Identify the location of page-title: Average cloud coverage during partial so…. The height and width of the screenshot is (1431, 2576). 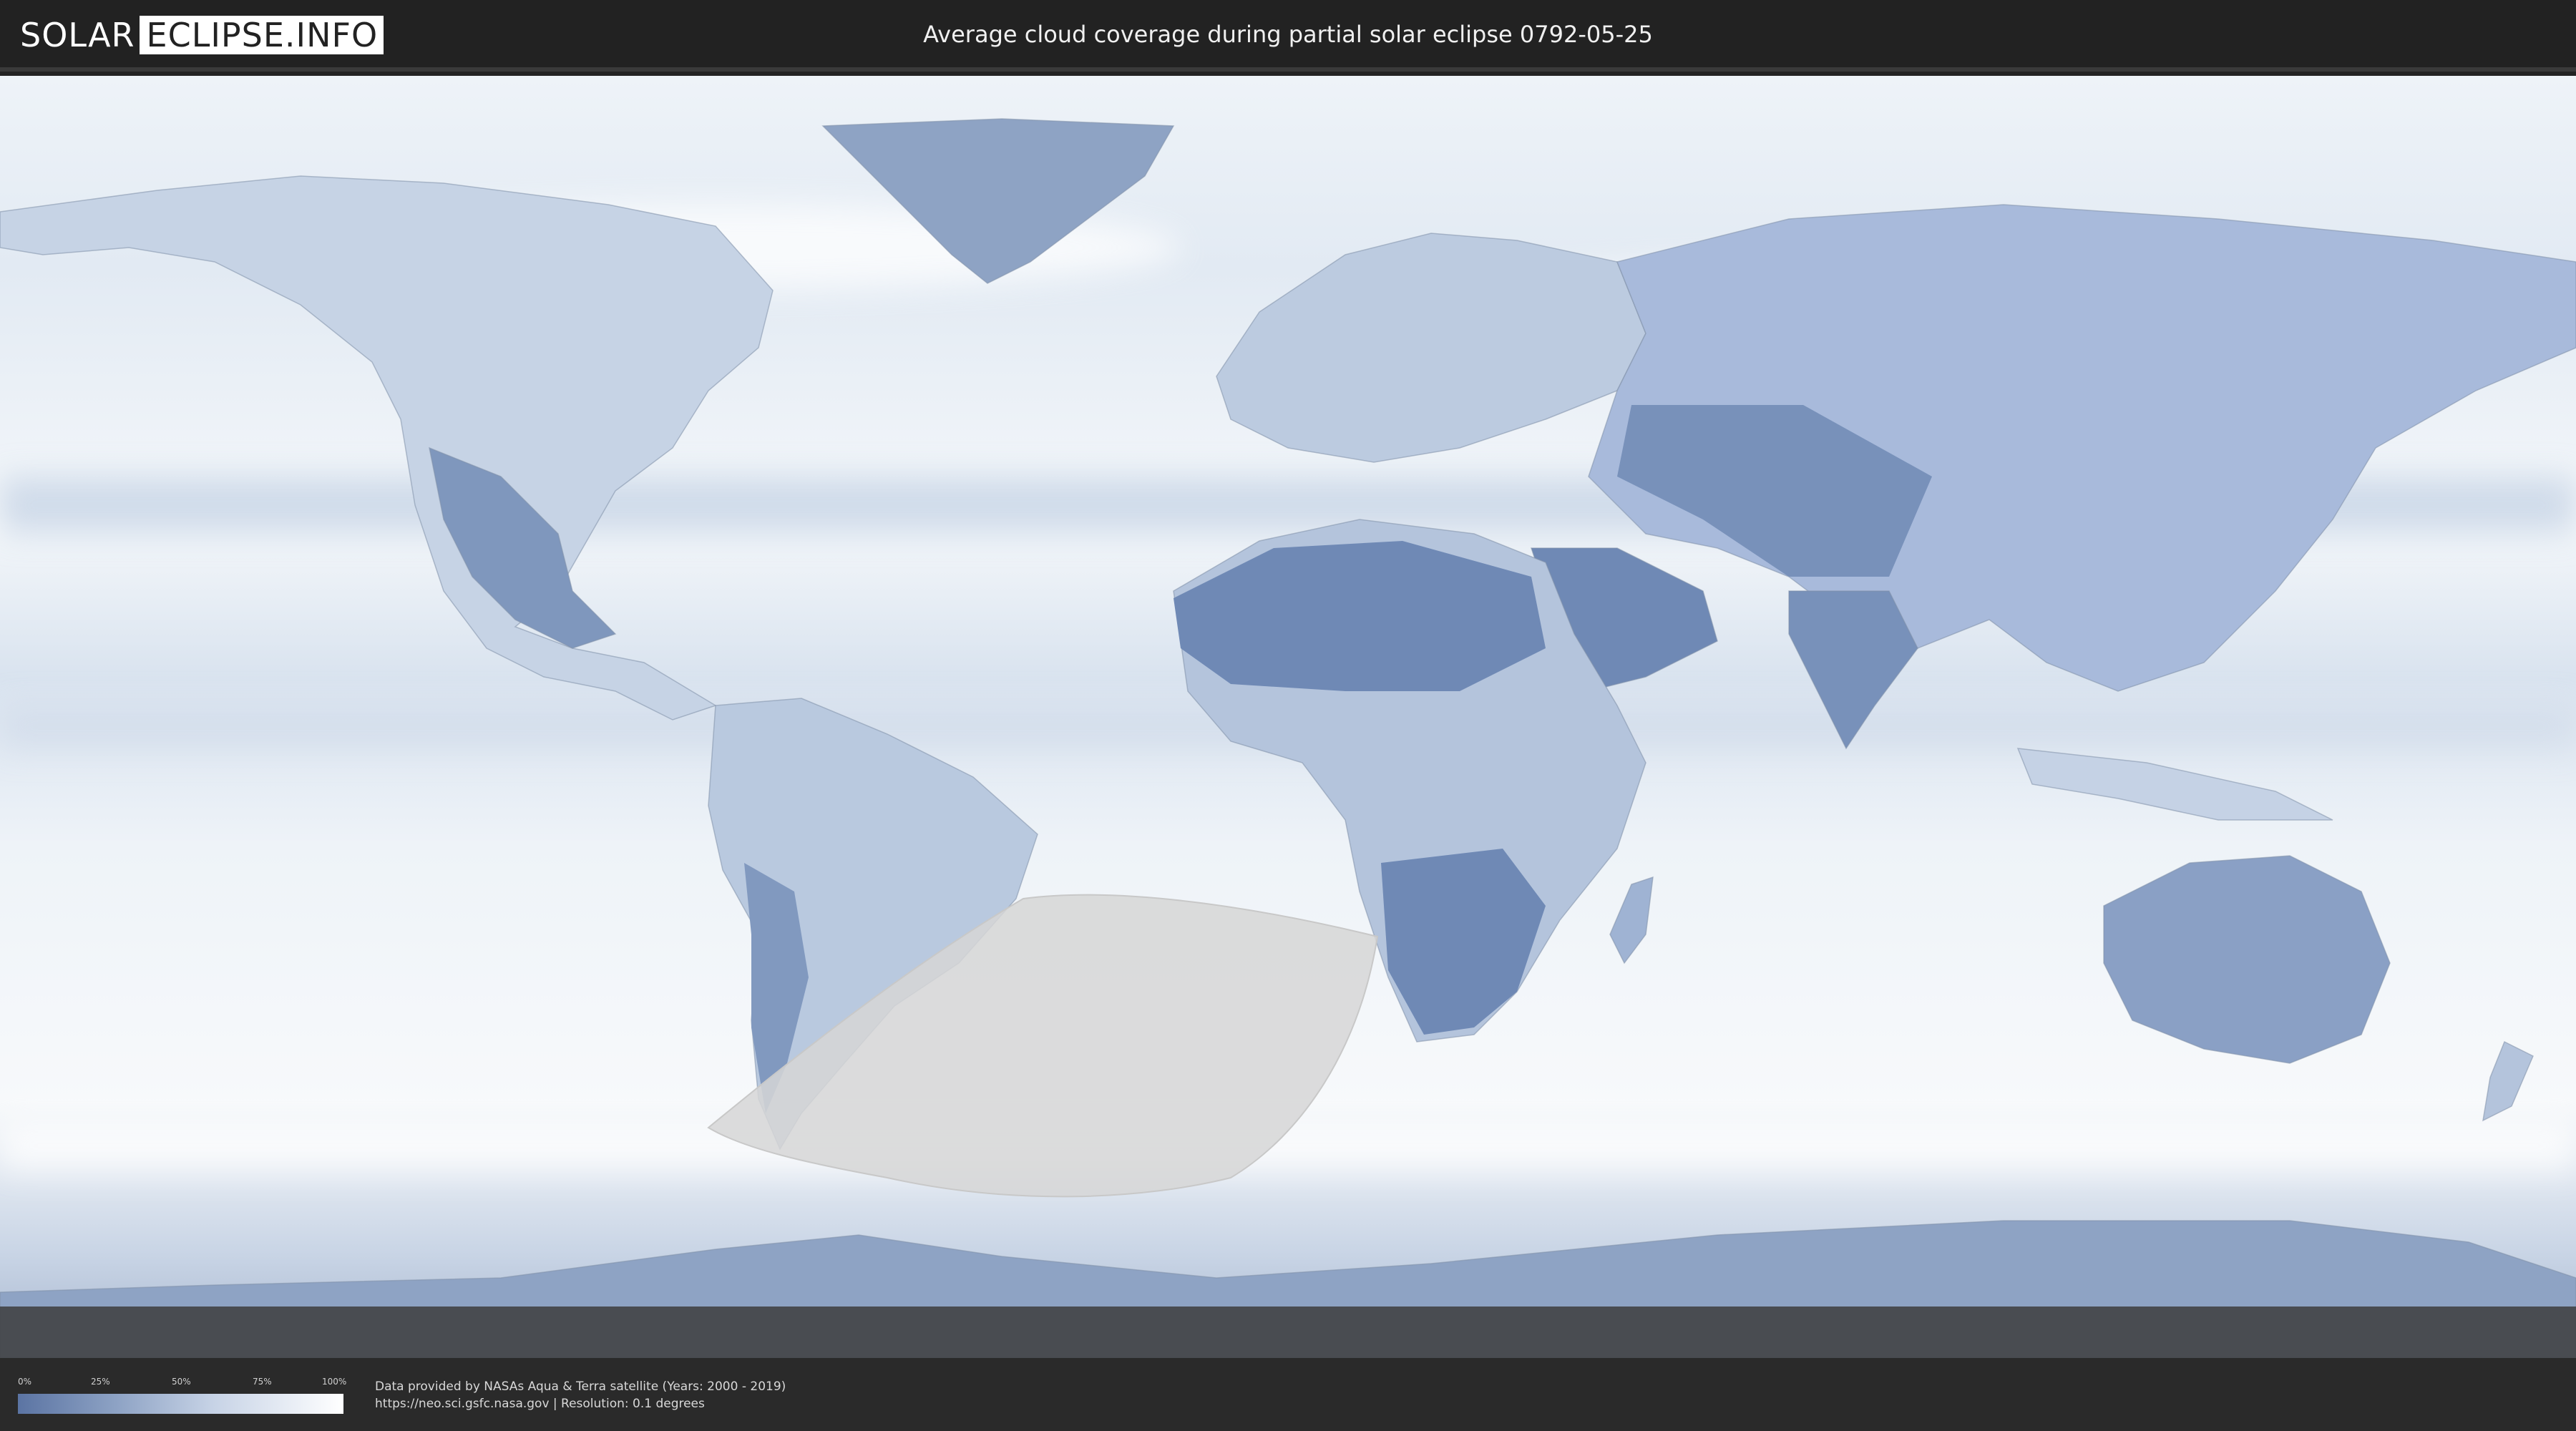
(1288, 34).